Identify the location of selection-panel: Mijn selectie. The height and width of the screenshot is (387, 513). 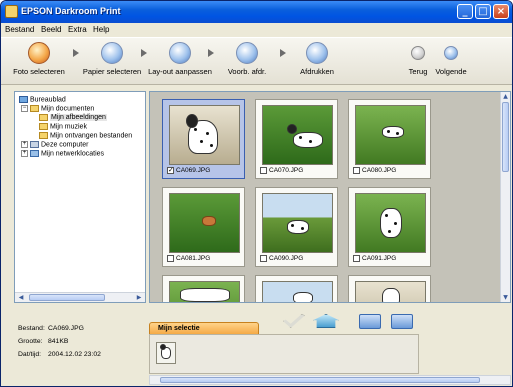
(284, 348).